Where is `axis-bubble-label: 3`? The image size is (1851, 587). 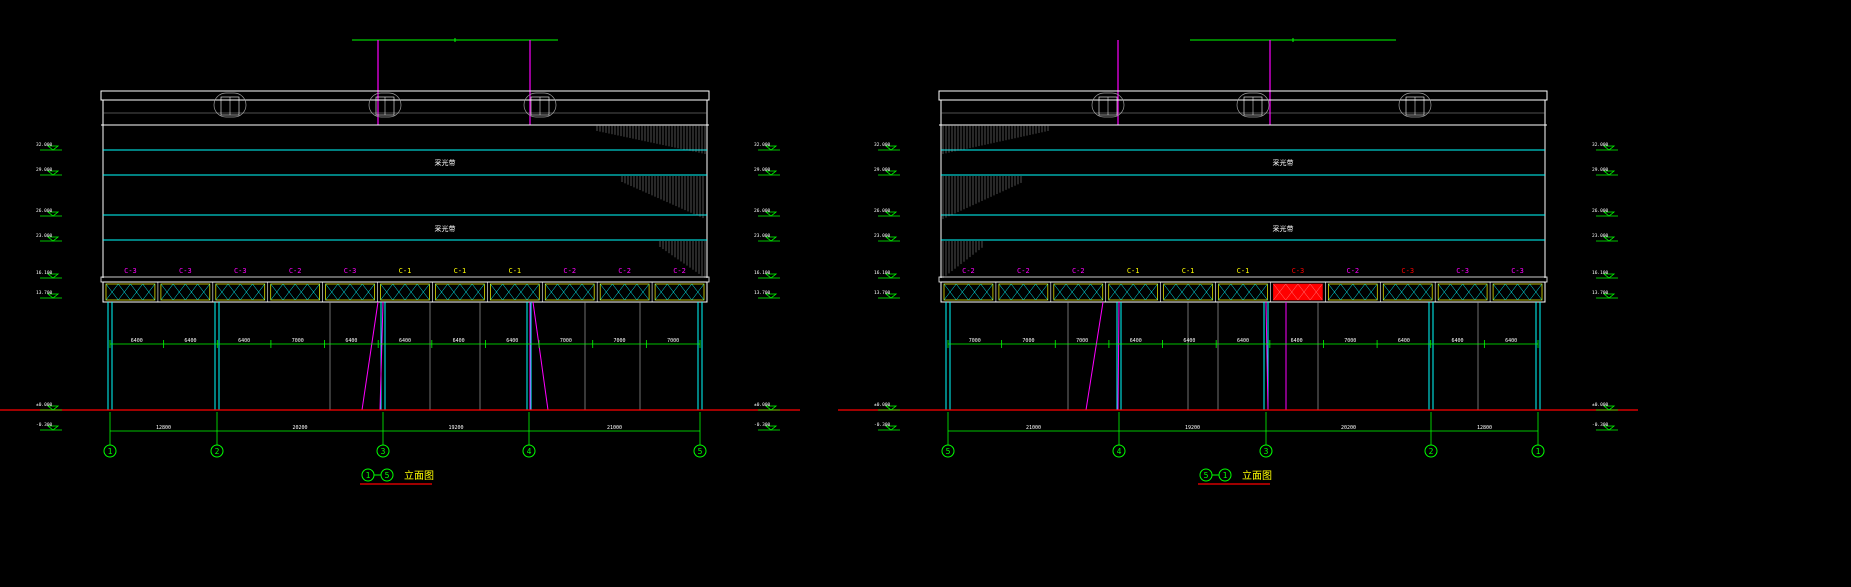 axis-bubble-label: 3 is located at coordinates (1266, 451).